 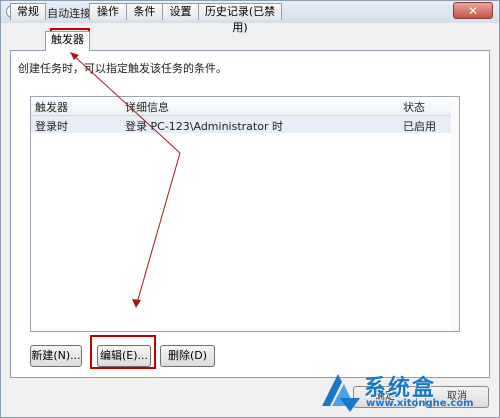 What do you see at coordinates (147, 107) in the screenshot?
I see `column-header-details: 详细信息` at bounding box center [147, 107].